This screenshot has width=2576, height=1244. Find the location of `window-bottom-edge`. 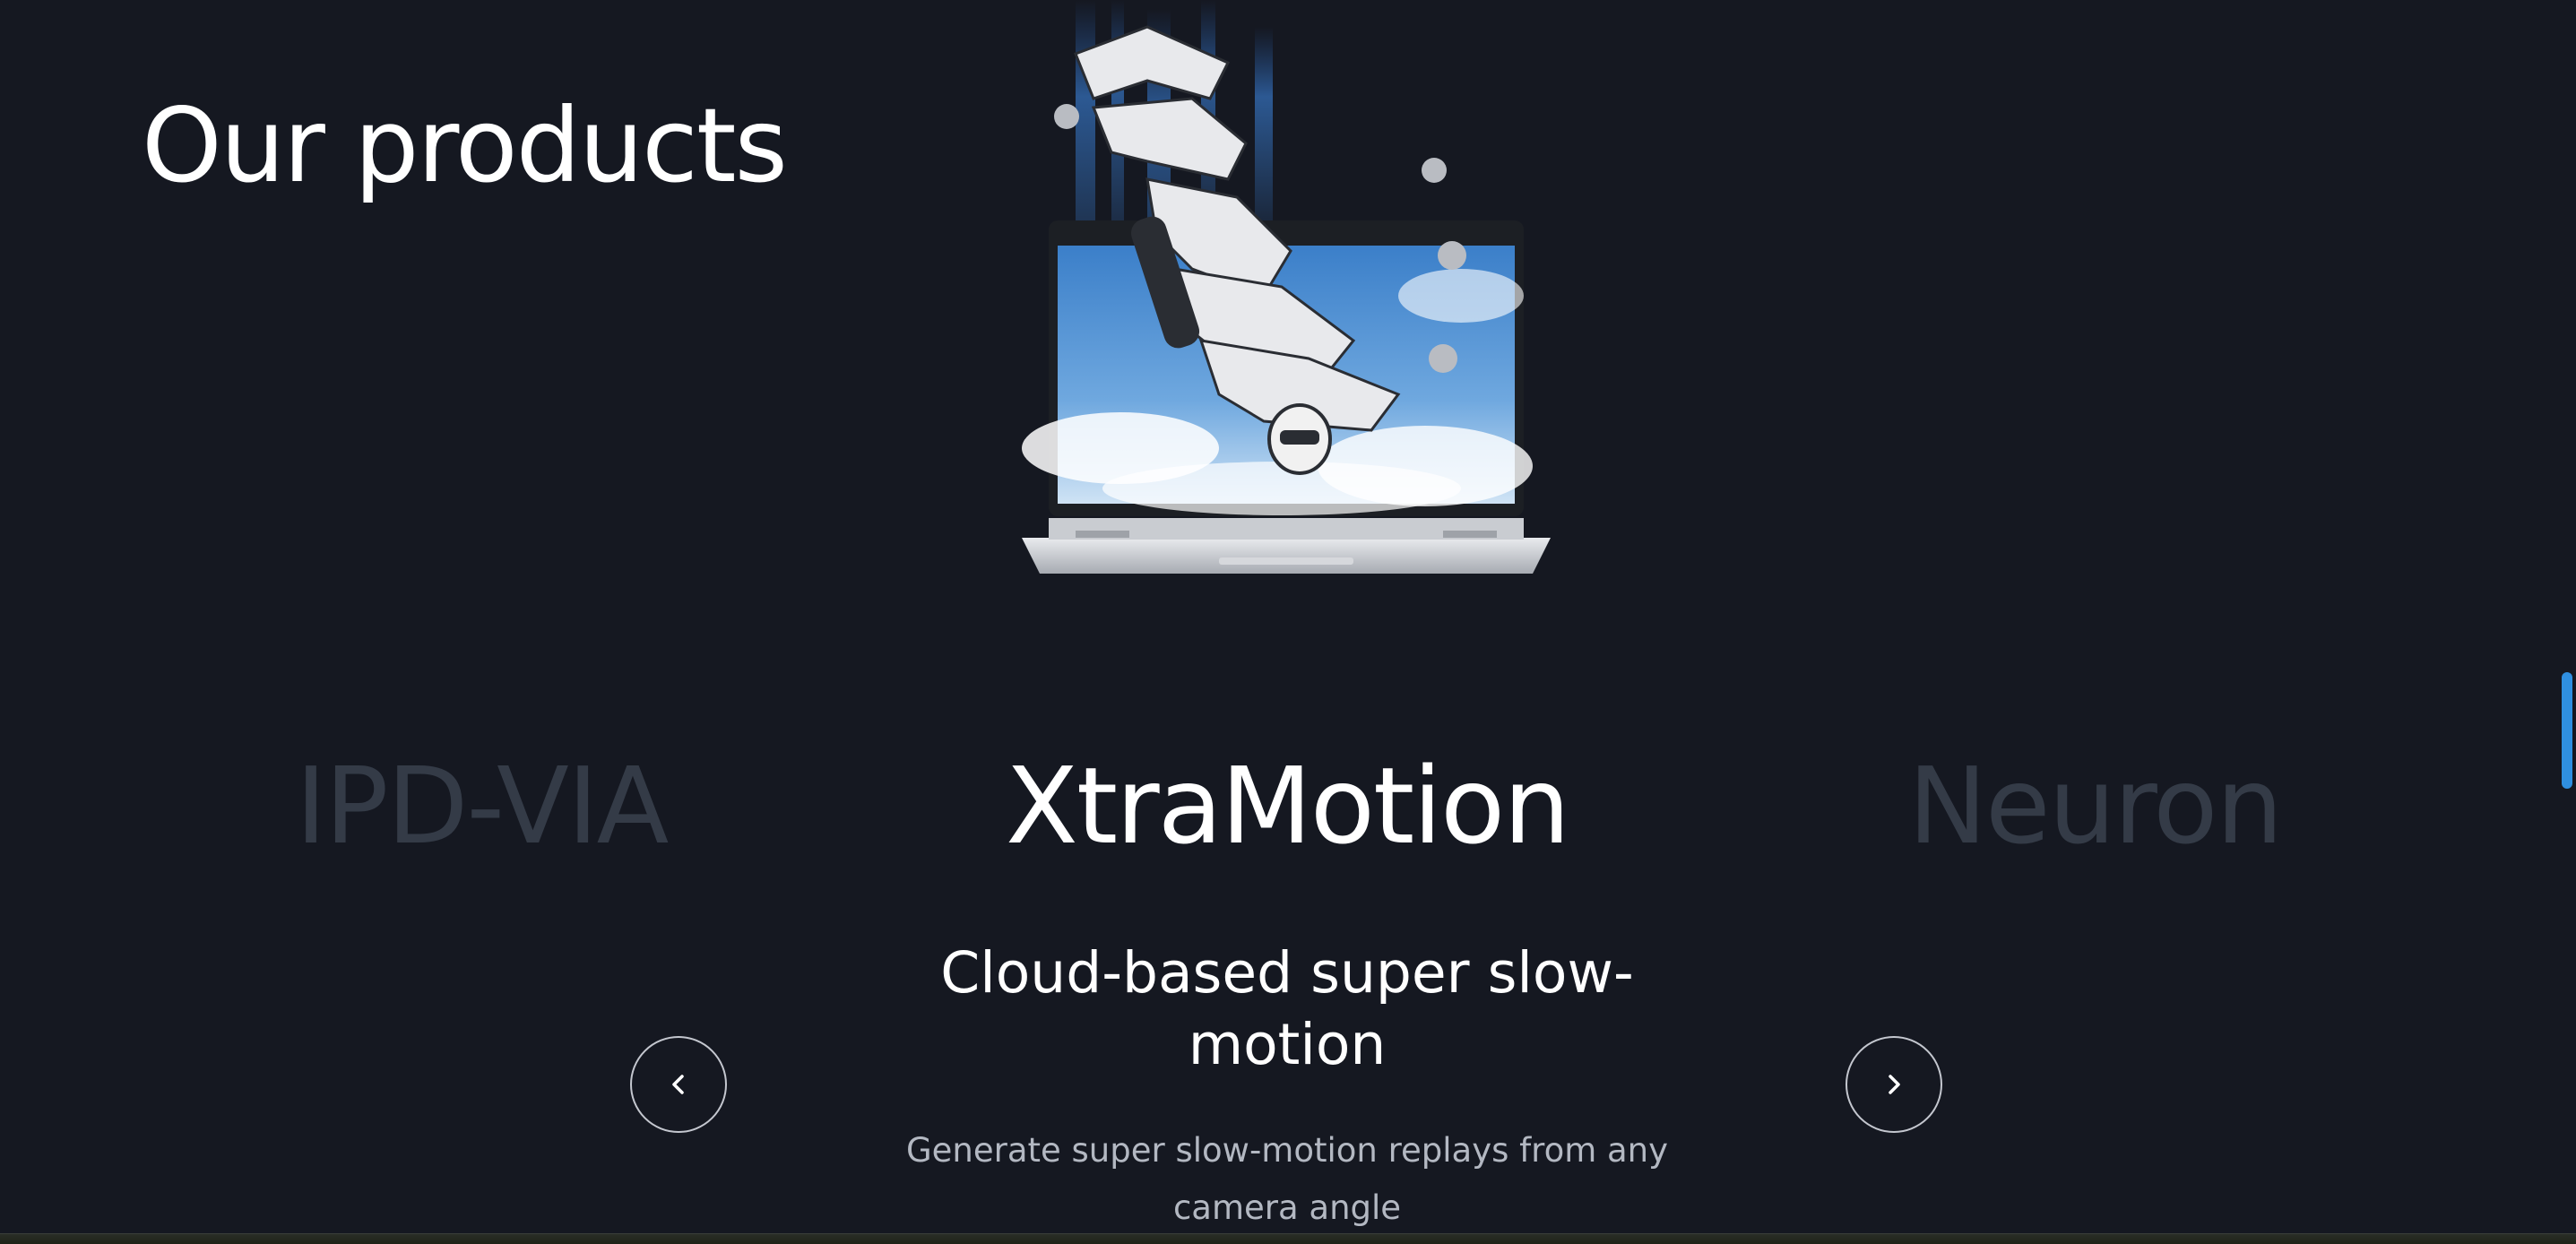

window-bottom-edge is located at coordinates (1288, 1238).